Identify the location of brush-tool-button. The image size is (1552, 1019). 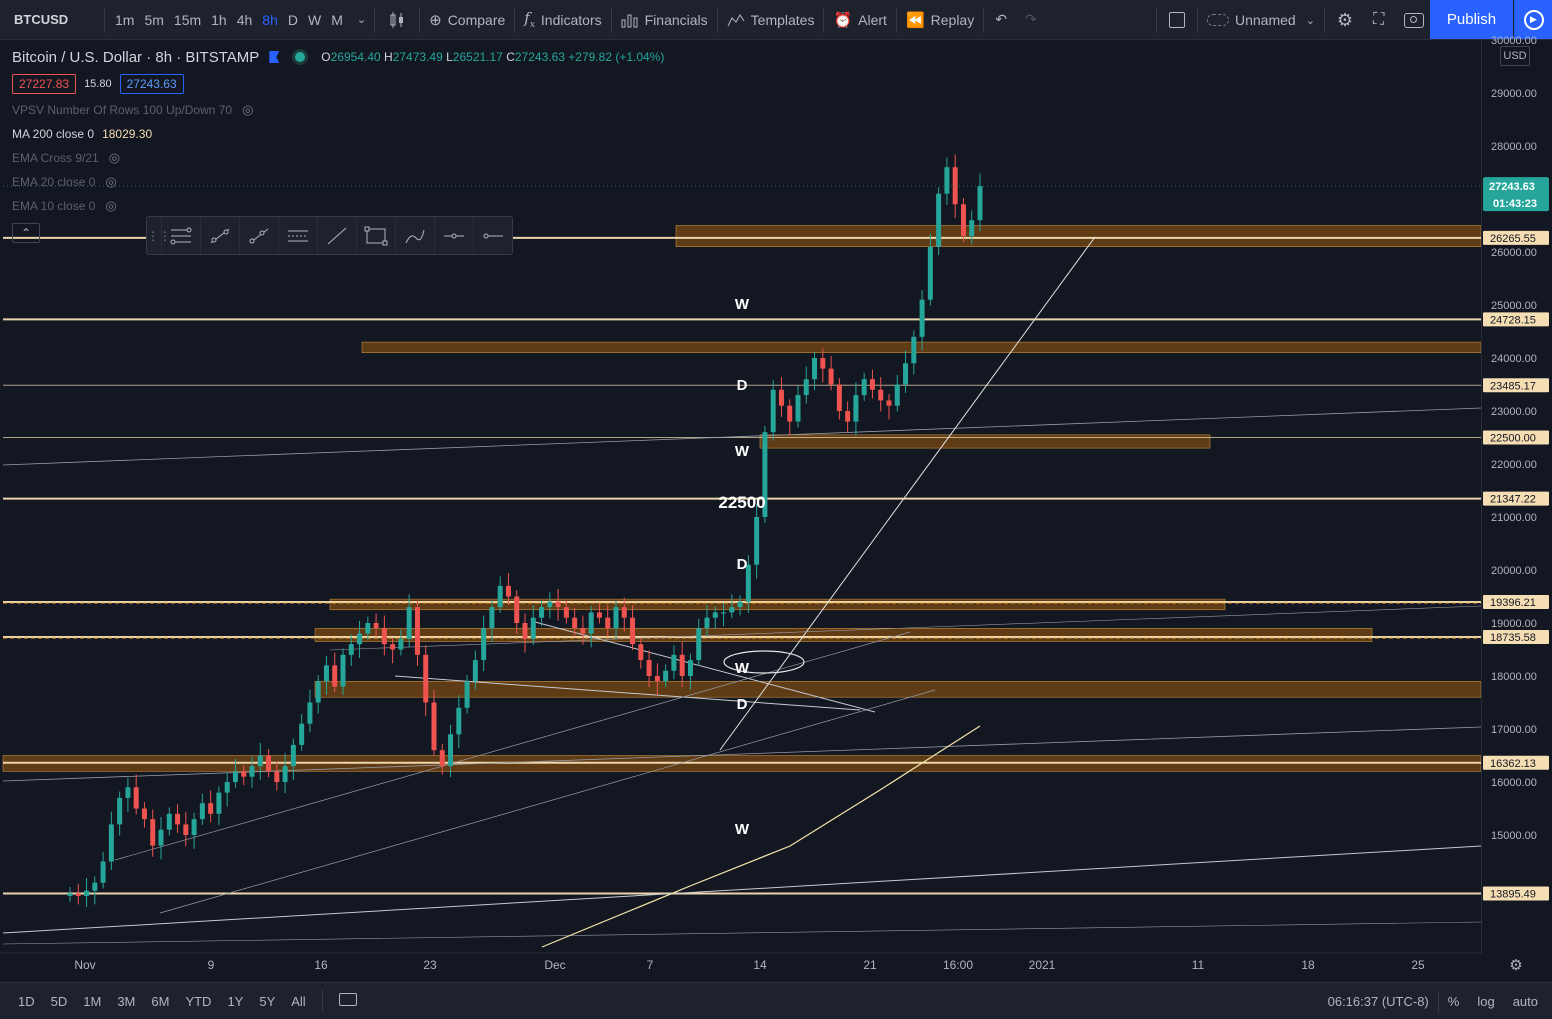
(414, 235).